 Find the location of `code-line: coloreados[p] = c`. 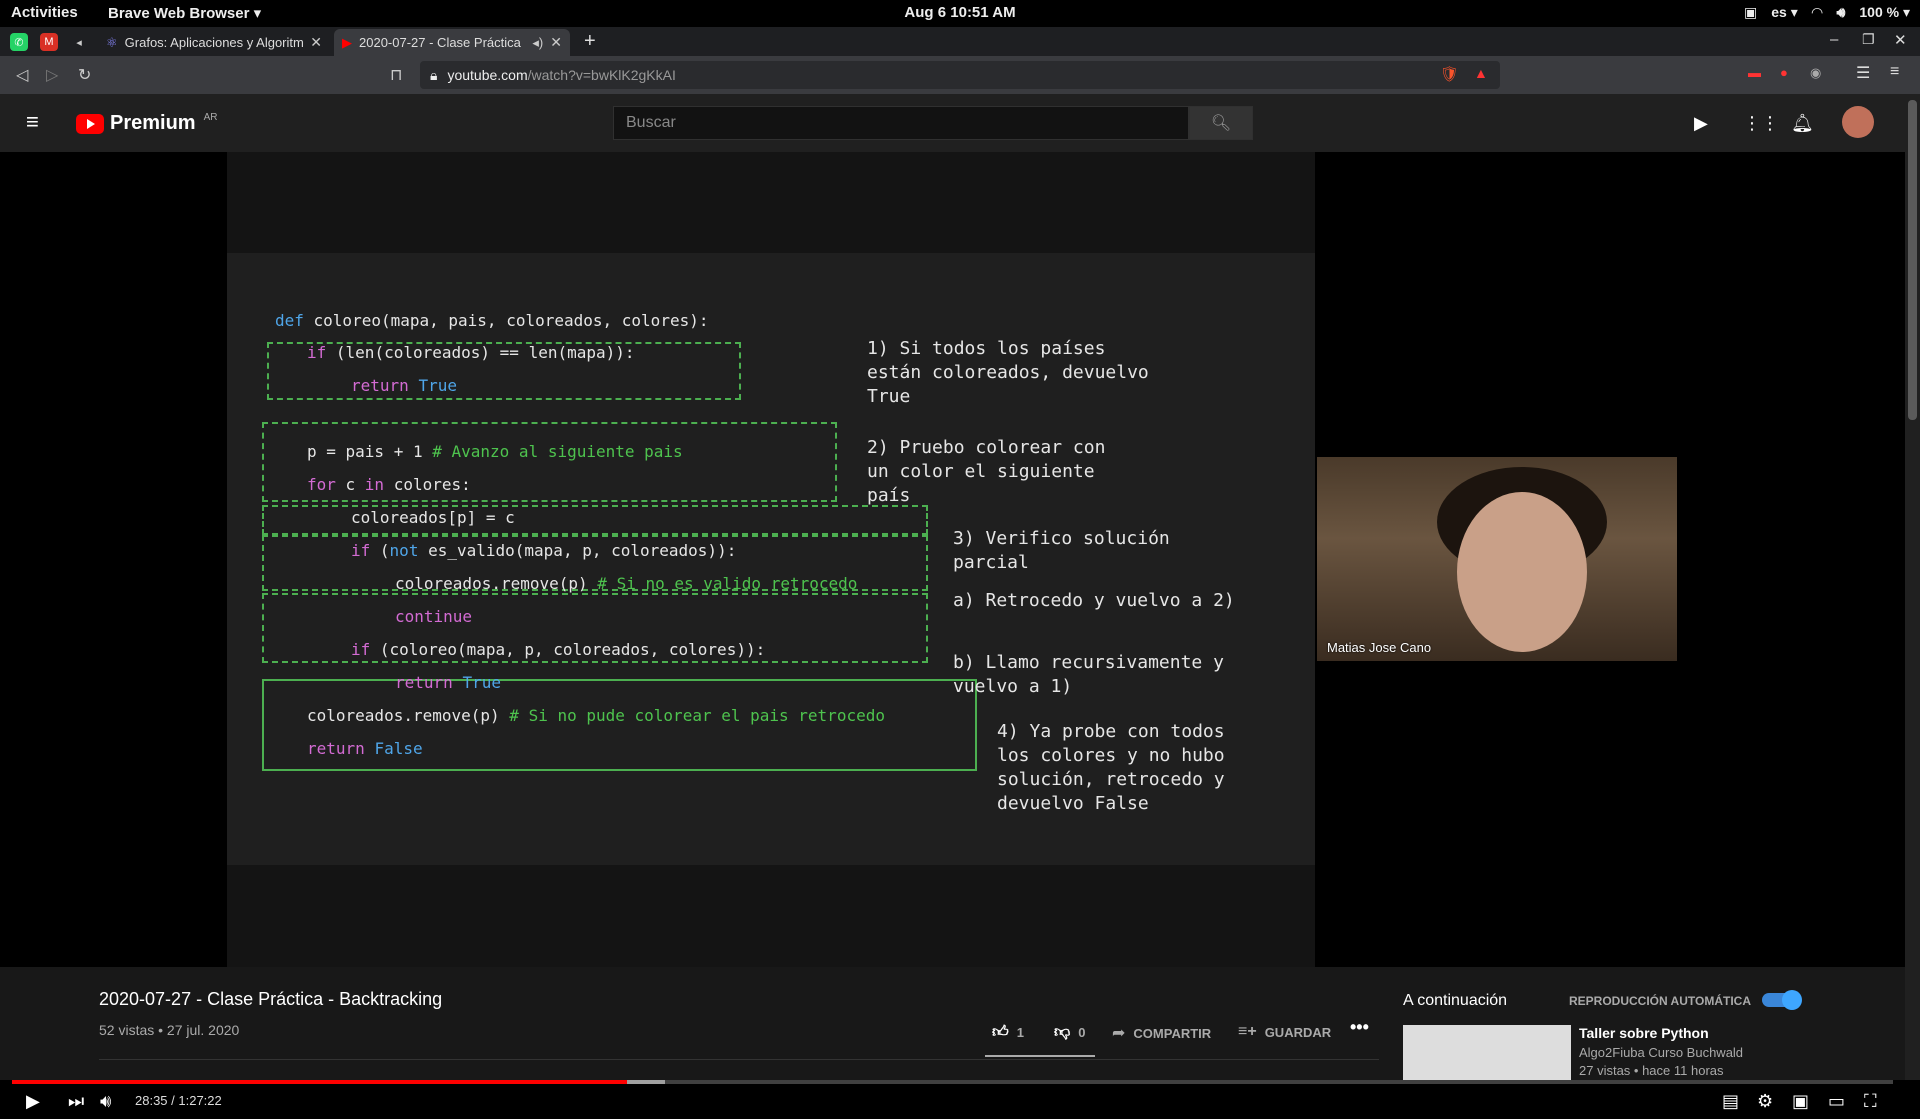

code-line: coloreados[p] = c is located at coordinates (433, 517).